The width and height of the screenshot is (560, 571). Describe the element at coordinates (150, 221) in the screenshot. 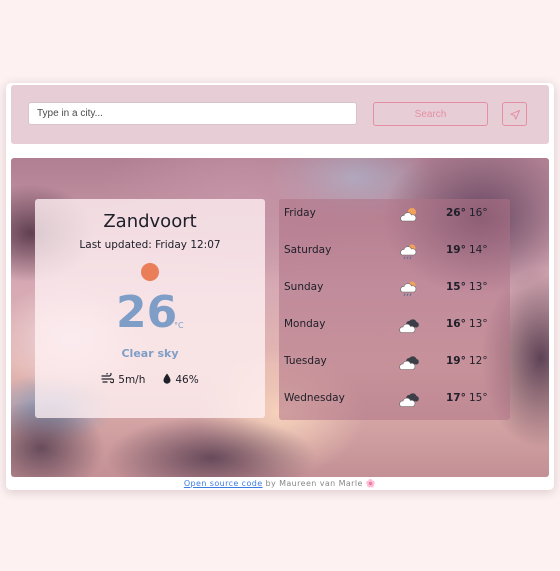

I see `city-name: Zandvoort` at that location.